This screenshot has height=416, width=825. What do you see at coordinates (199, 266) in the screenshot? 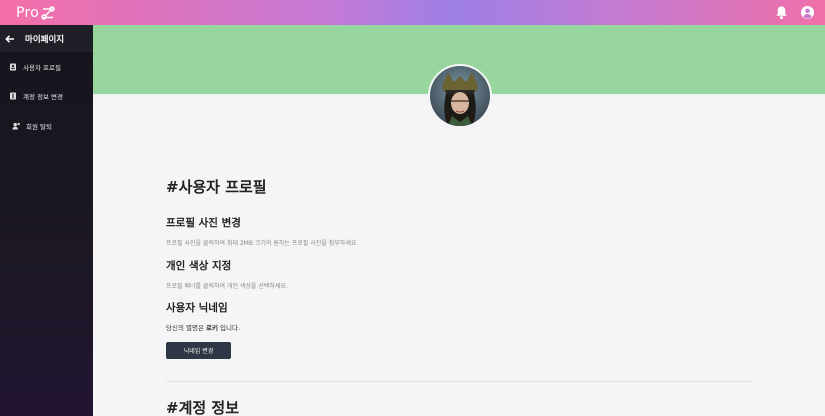
I see `color-section-title: 개인 색상 지정` at bounding box center [199, 266].